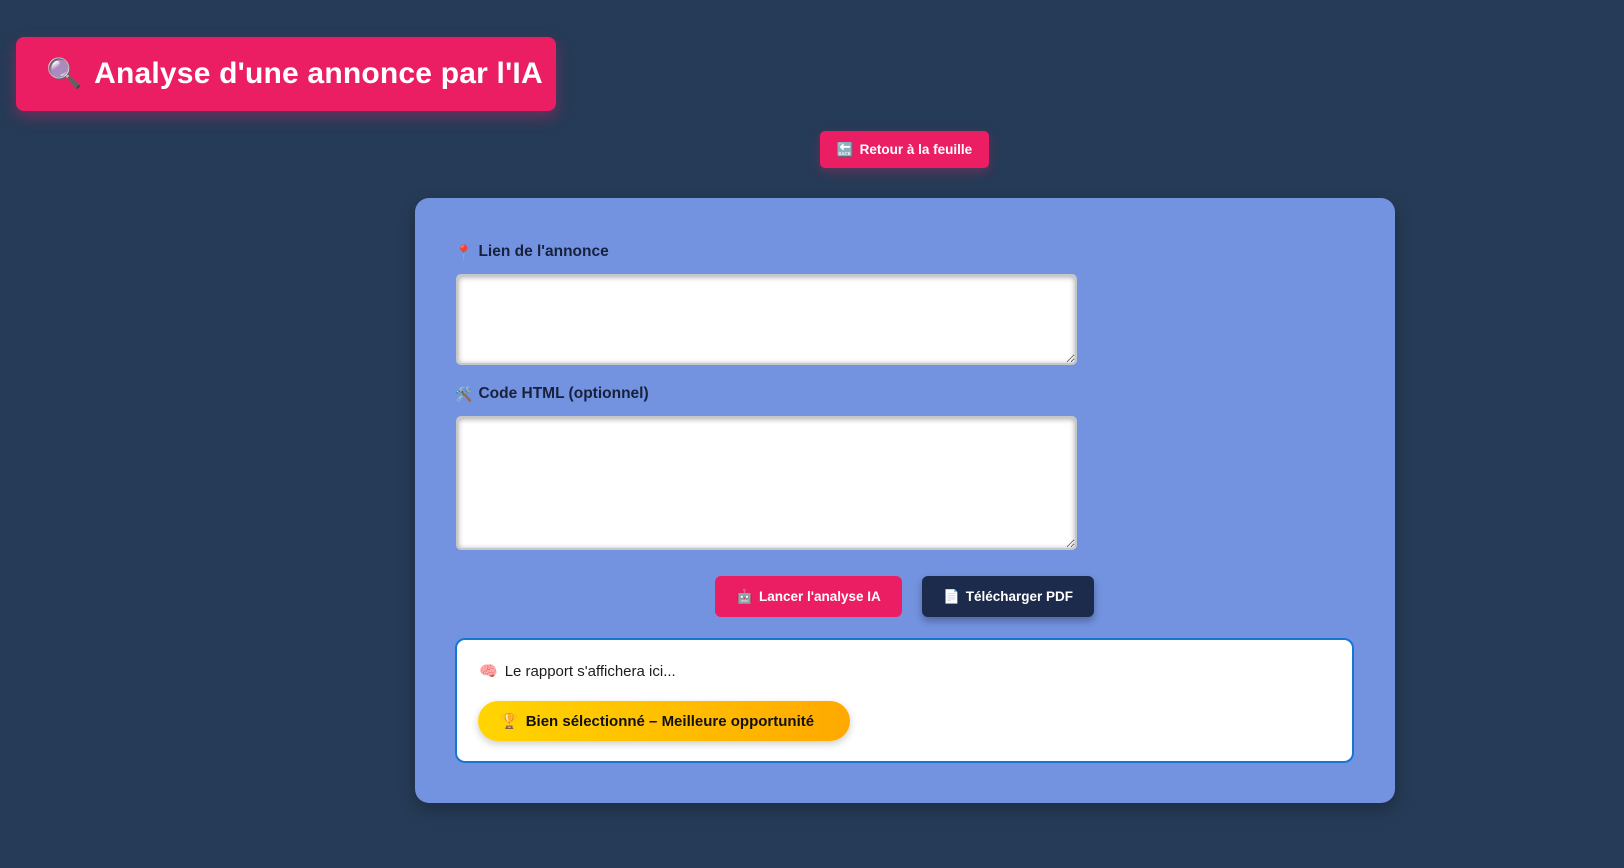 The image size is (1624, 868). I want to click on page-title-banner: 🔍 Analyse d'une annonce par l'IA, so click(286, 74).